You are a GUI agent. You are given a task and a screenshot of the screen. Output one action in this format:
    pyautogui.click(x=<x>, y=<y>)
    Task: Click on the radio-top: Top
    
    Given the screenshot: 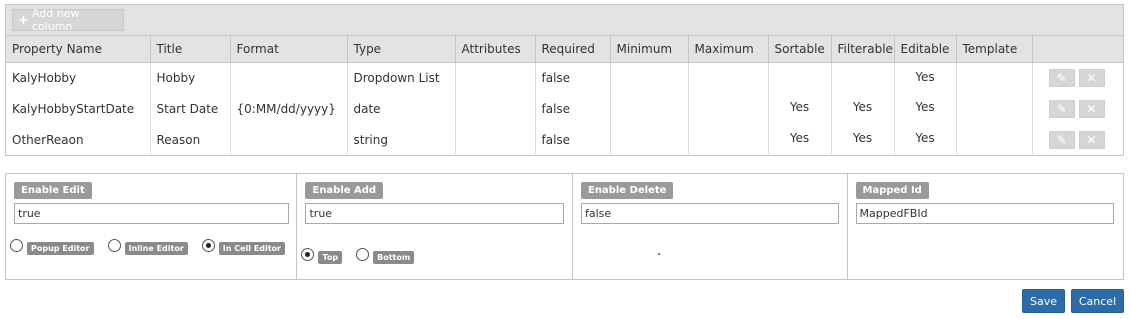 What is the action you would take?
    pyautogui.click(x=322, y=255)
    